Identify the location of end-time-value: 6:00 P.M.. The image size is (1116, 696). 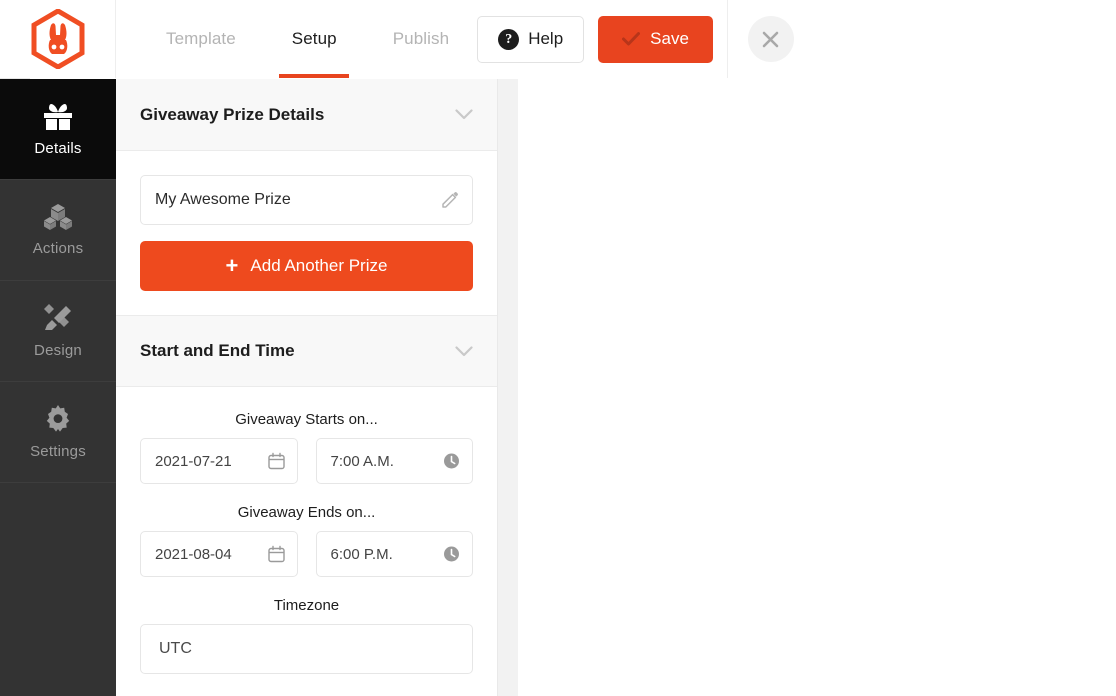
(361, 554).